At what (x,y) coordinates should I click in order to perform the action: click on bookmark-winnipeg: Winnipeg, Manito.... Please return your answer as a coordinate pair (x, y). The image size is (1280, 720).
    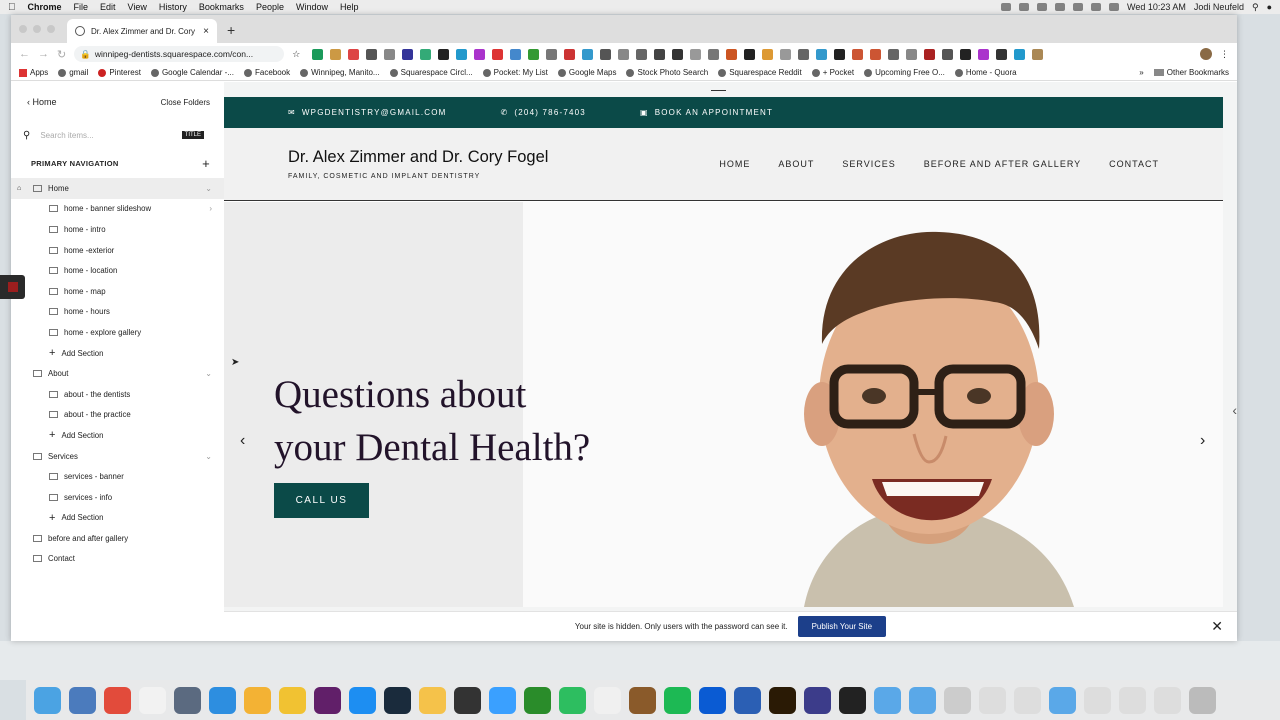
    Looking at the image, I should click on (340, 72).